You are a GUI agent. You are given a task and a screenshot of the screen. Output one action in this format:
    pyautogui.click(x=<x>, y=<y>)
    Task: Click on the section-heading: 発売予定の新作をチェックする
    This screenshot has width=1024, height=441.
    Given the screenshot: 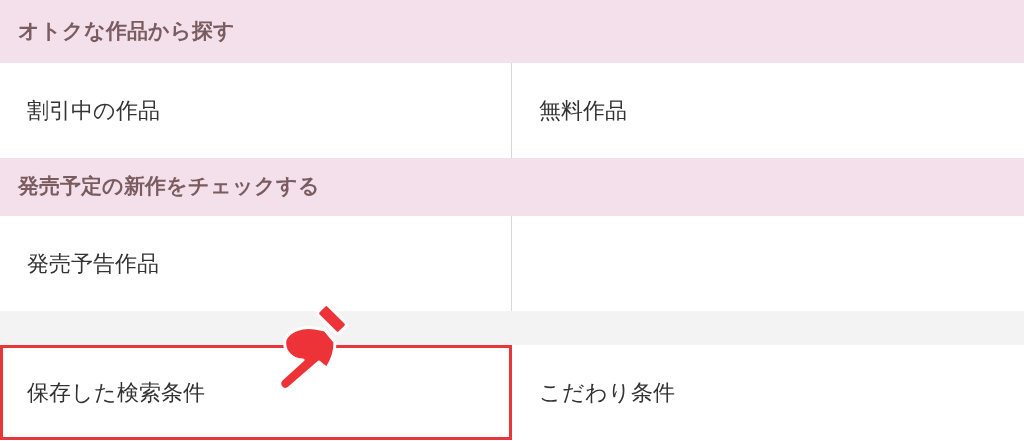 What is the action you would take?
    pyautogui.click(x=512, y=187)
    